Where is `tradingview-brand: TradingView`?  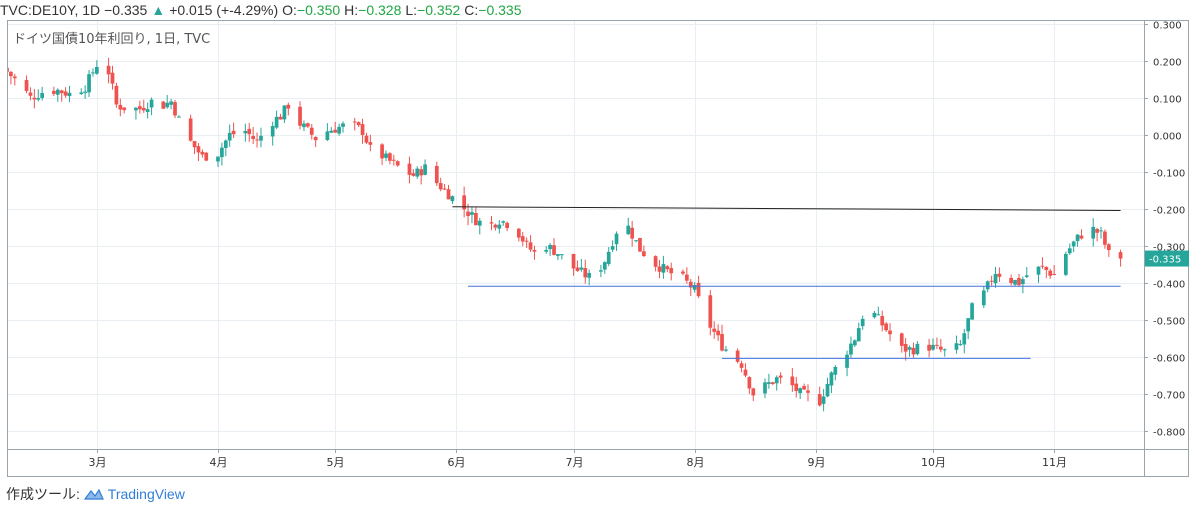 tradingview-brand: TradingView is located at coordinates (146, 494).